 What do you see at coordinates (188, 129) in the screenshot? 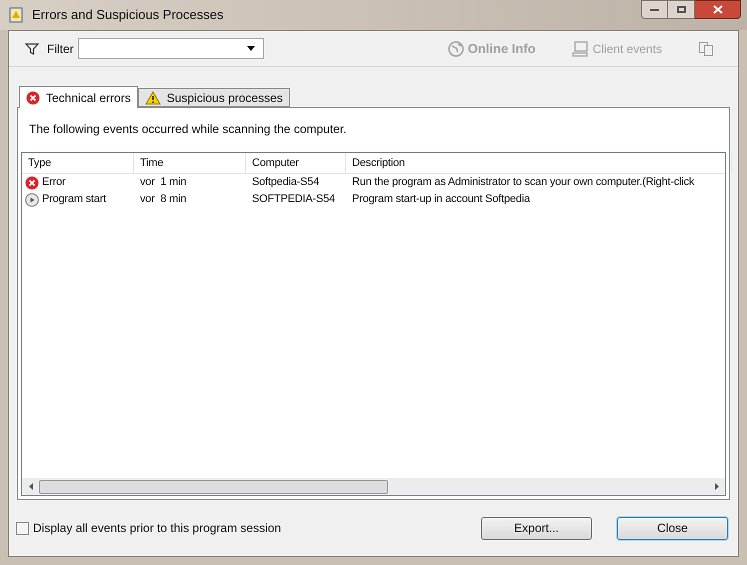
I see `intro-text: The following events occurred while scanning the computer.` at bounding box center [188, 129].